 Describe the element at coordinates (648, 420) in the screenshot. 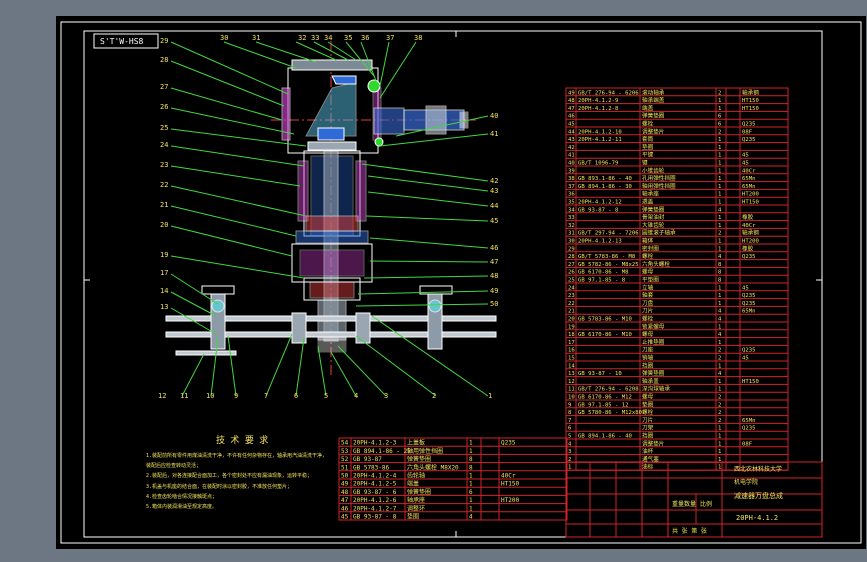

I see `table-cell: 刀片` at that location.